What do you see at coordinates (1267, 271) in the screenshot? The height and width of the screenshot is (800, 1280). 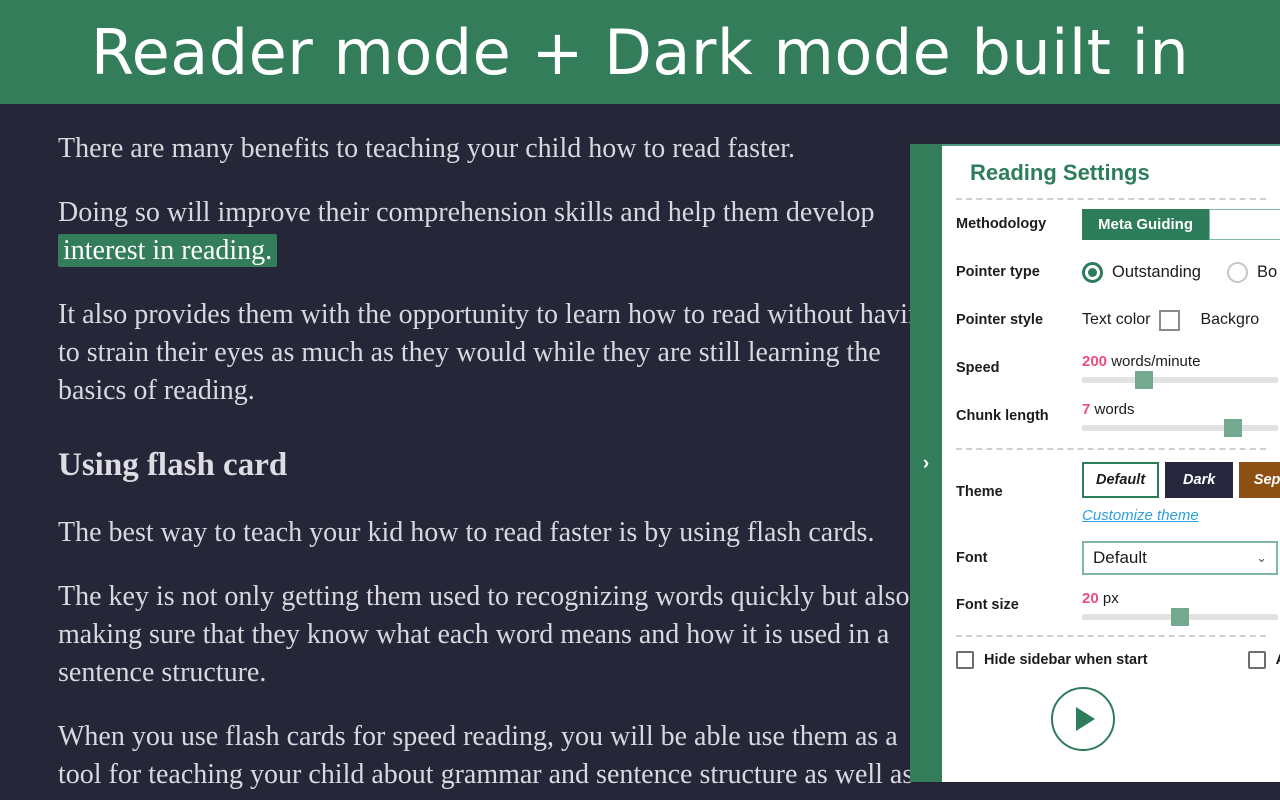 I see `radio-option-label: Bo` at bounding box center [1267, 271].